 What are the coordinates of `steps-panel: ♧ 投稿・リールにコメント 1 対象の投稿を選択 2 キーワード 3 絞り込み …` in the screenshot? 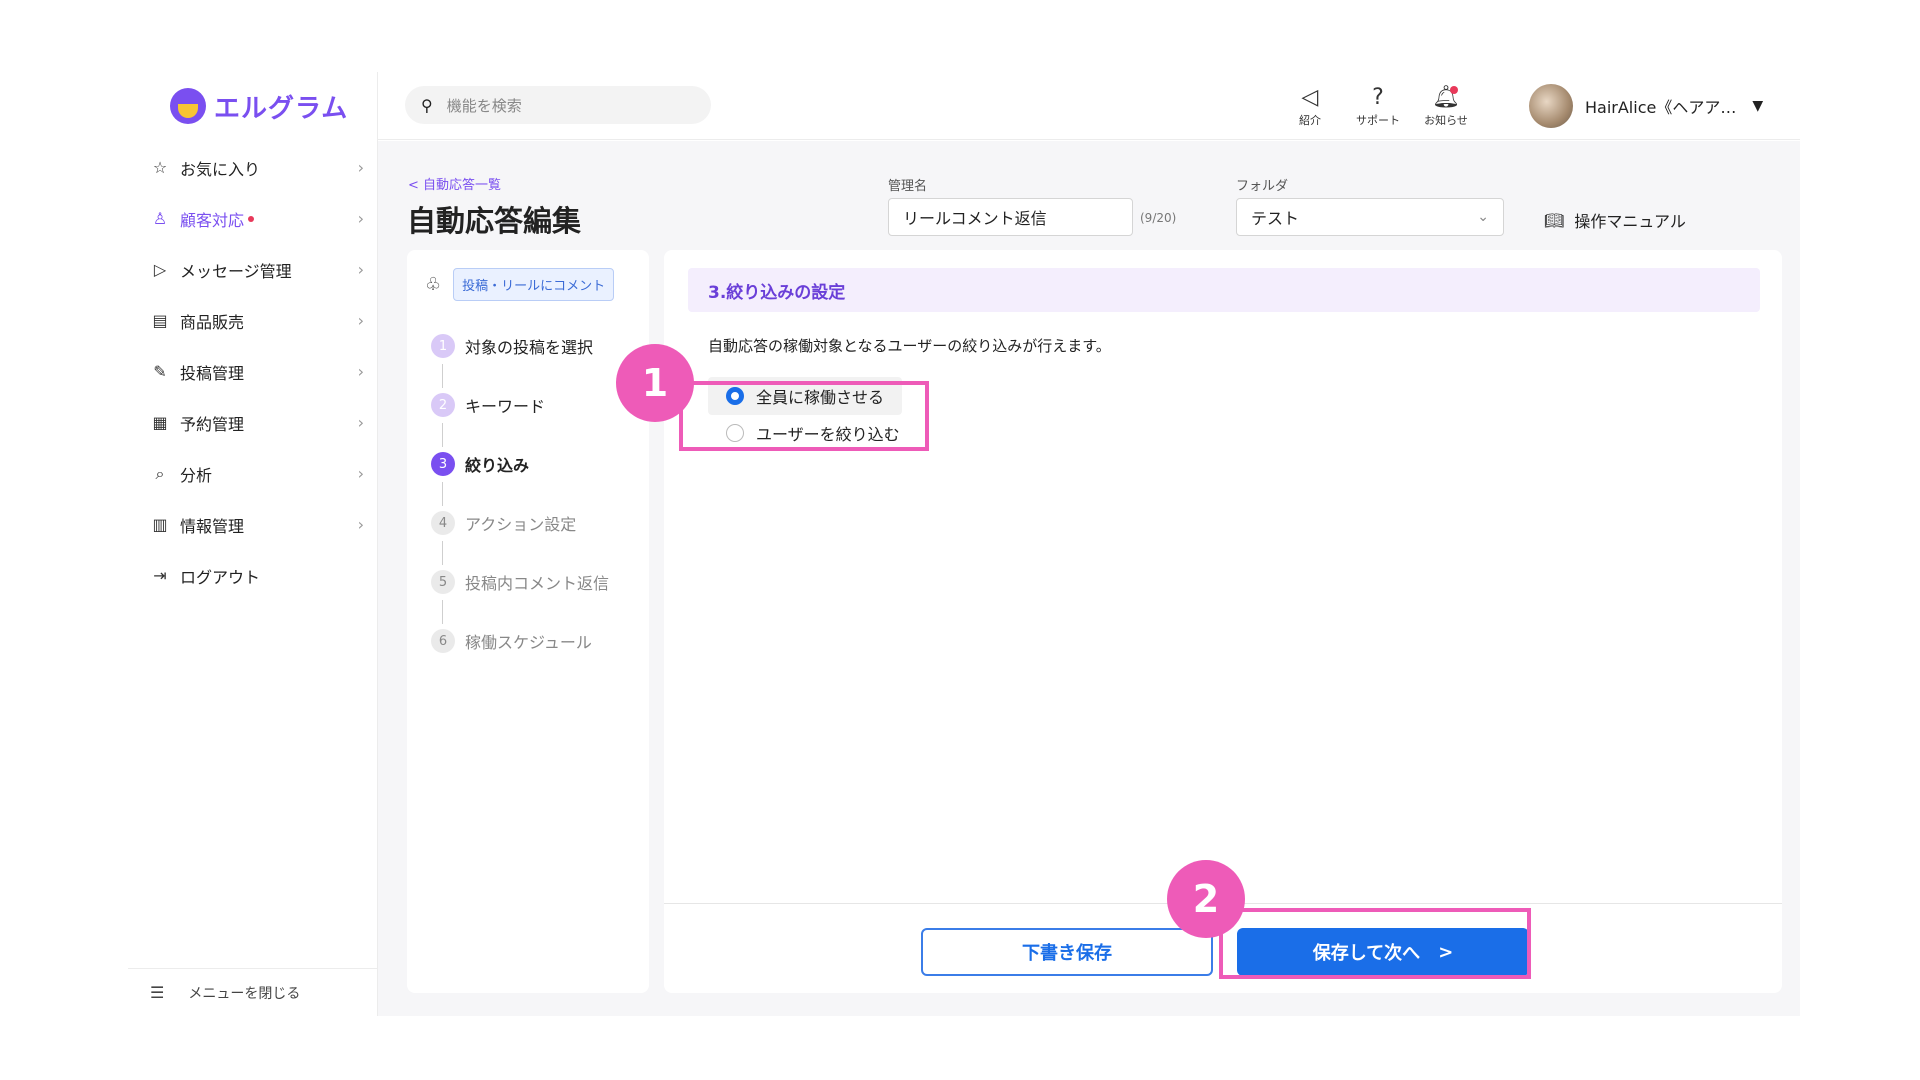 It's located at (528, 621).